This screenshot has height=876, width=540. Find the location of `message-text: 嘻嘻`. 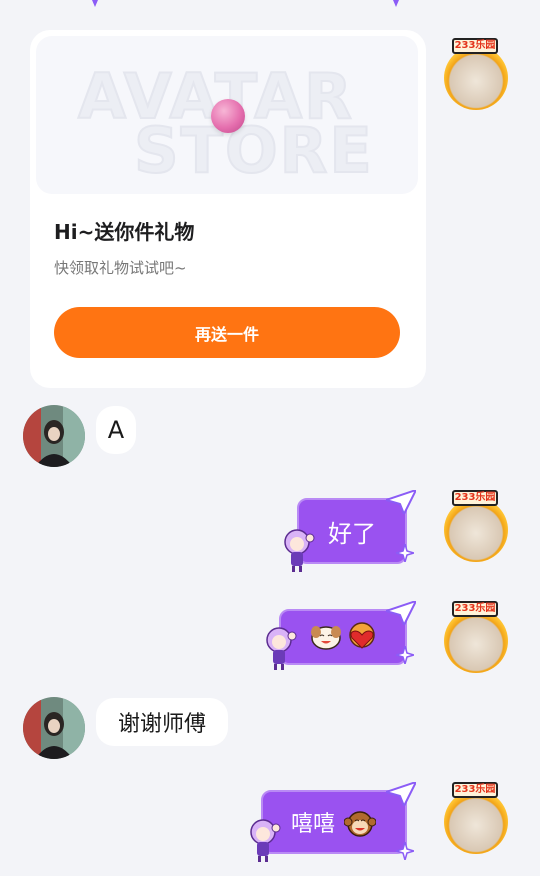

message-text: 嘻嘻 is located at coordinates (313, 824).